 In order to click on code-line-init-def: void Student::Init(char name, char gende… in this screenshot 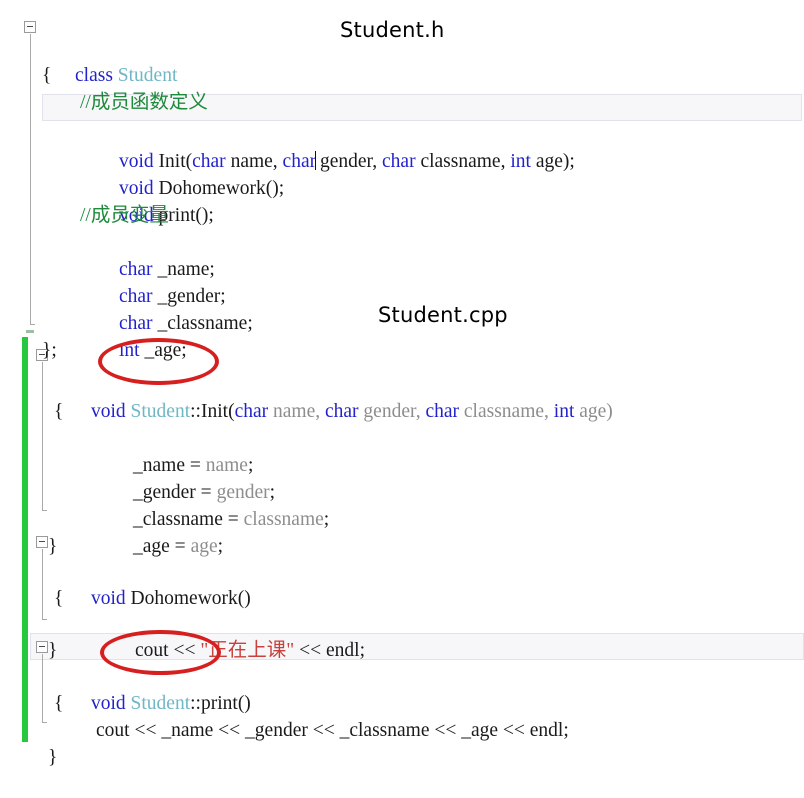, I will do `click(306, 383)`.